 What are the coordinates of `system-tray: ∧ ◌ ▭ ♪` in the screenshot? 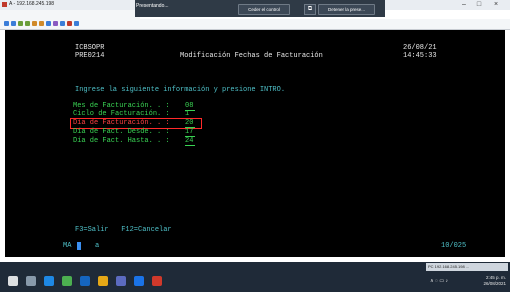 It's located at (439, 281).